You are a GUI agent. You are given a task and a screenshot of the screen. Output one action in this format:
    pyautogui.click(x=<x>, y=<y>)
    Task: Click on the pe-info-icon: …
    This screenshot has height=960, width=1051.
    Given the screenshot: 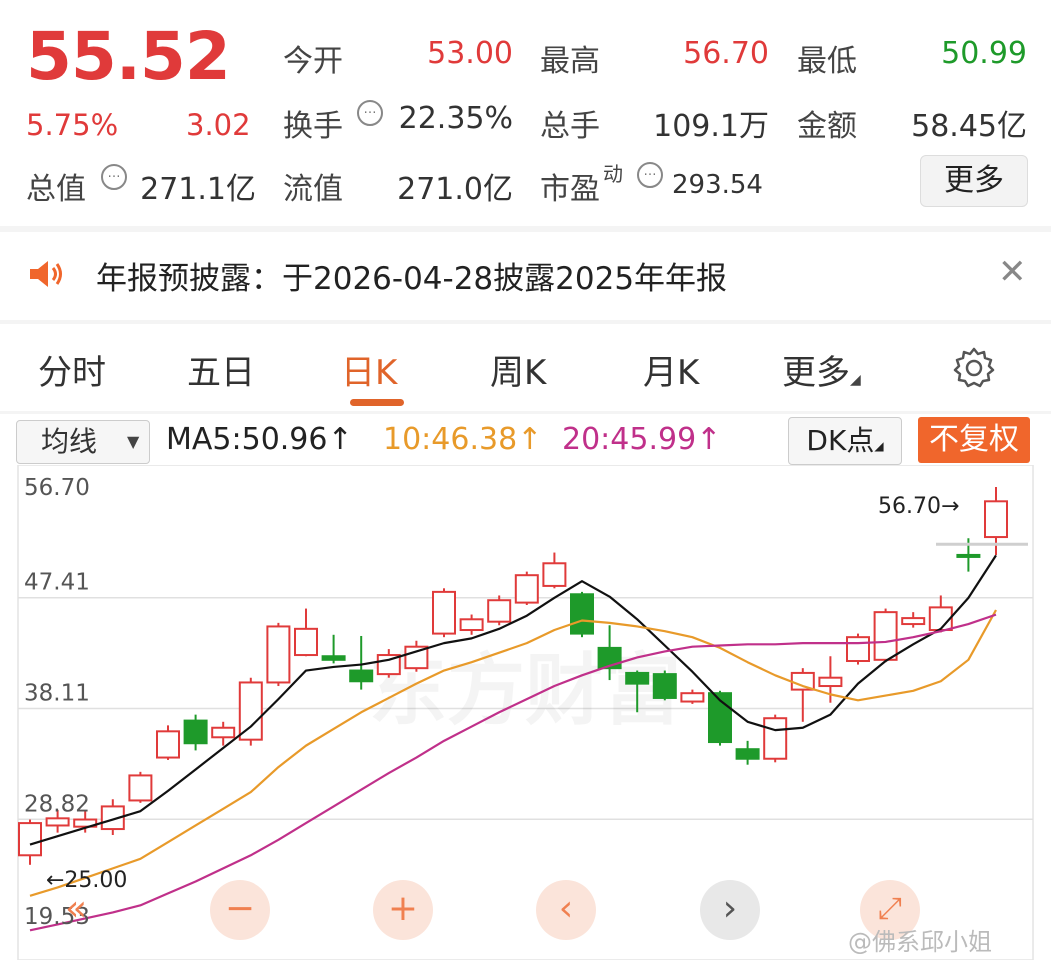 What is the action you would take?
    pyautogui.click(x=650, y=175)
    